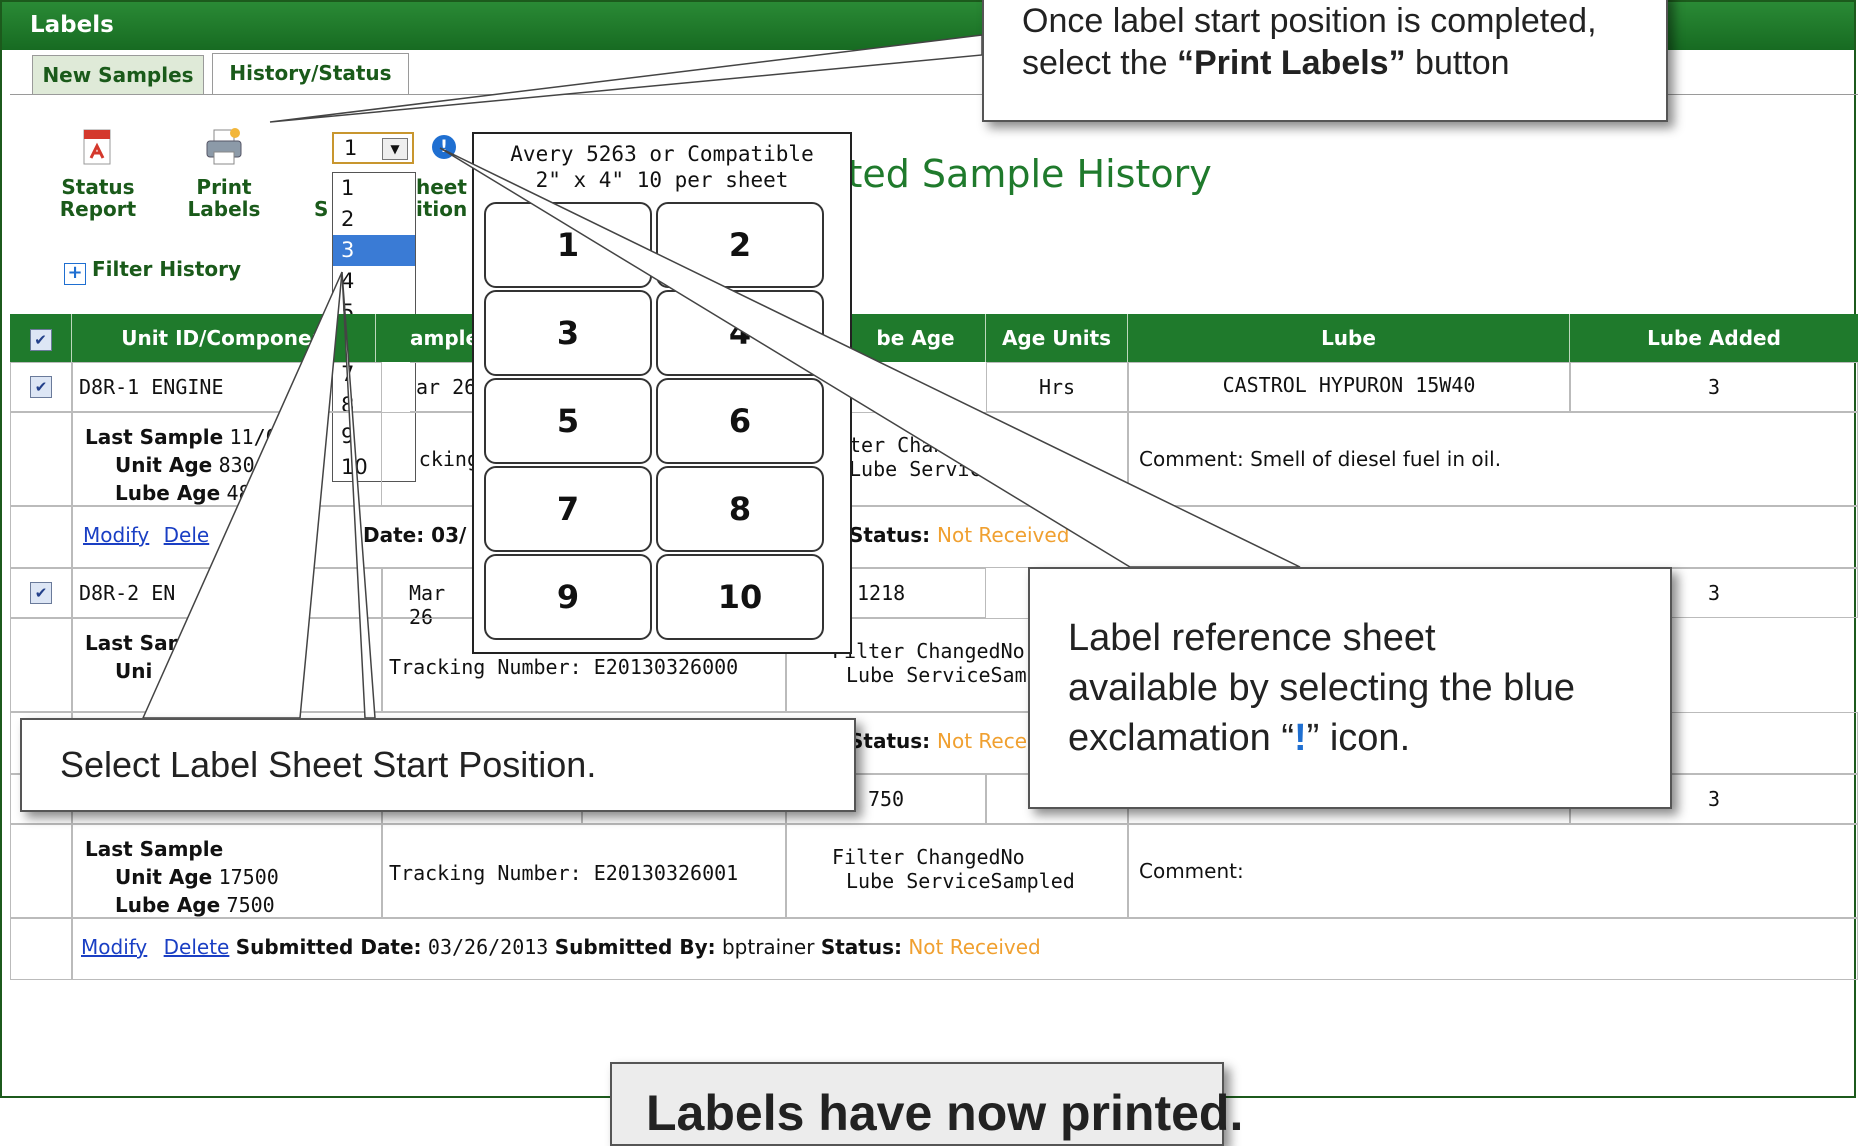 The image size is (1859, 1146). What do you see at coordinates (1358, 738) in the screenshot?
I see `ref-callout-post: ” icon.` at bounding box center [1358, 738].